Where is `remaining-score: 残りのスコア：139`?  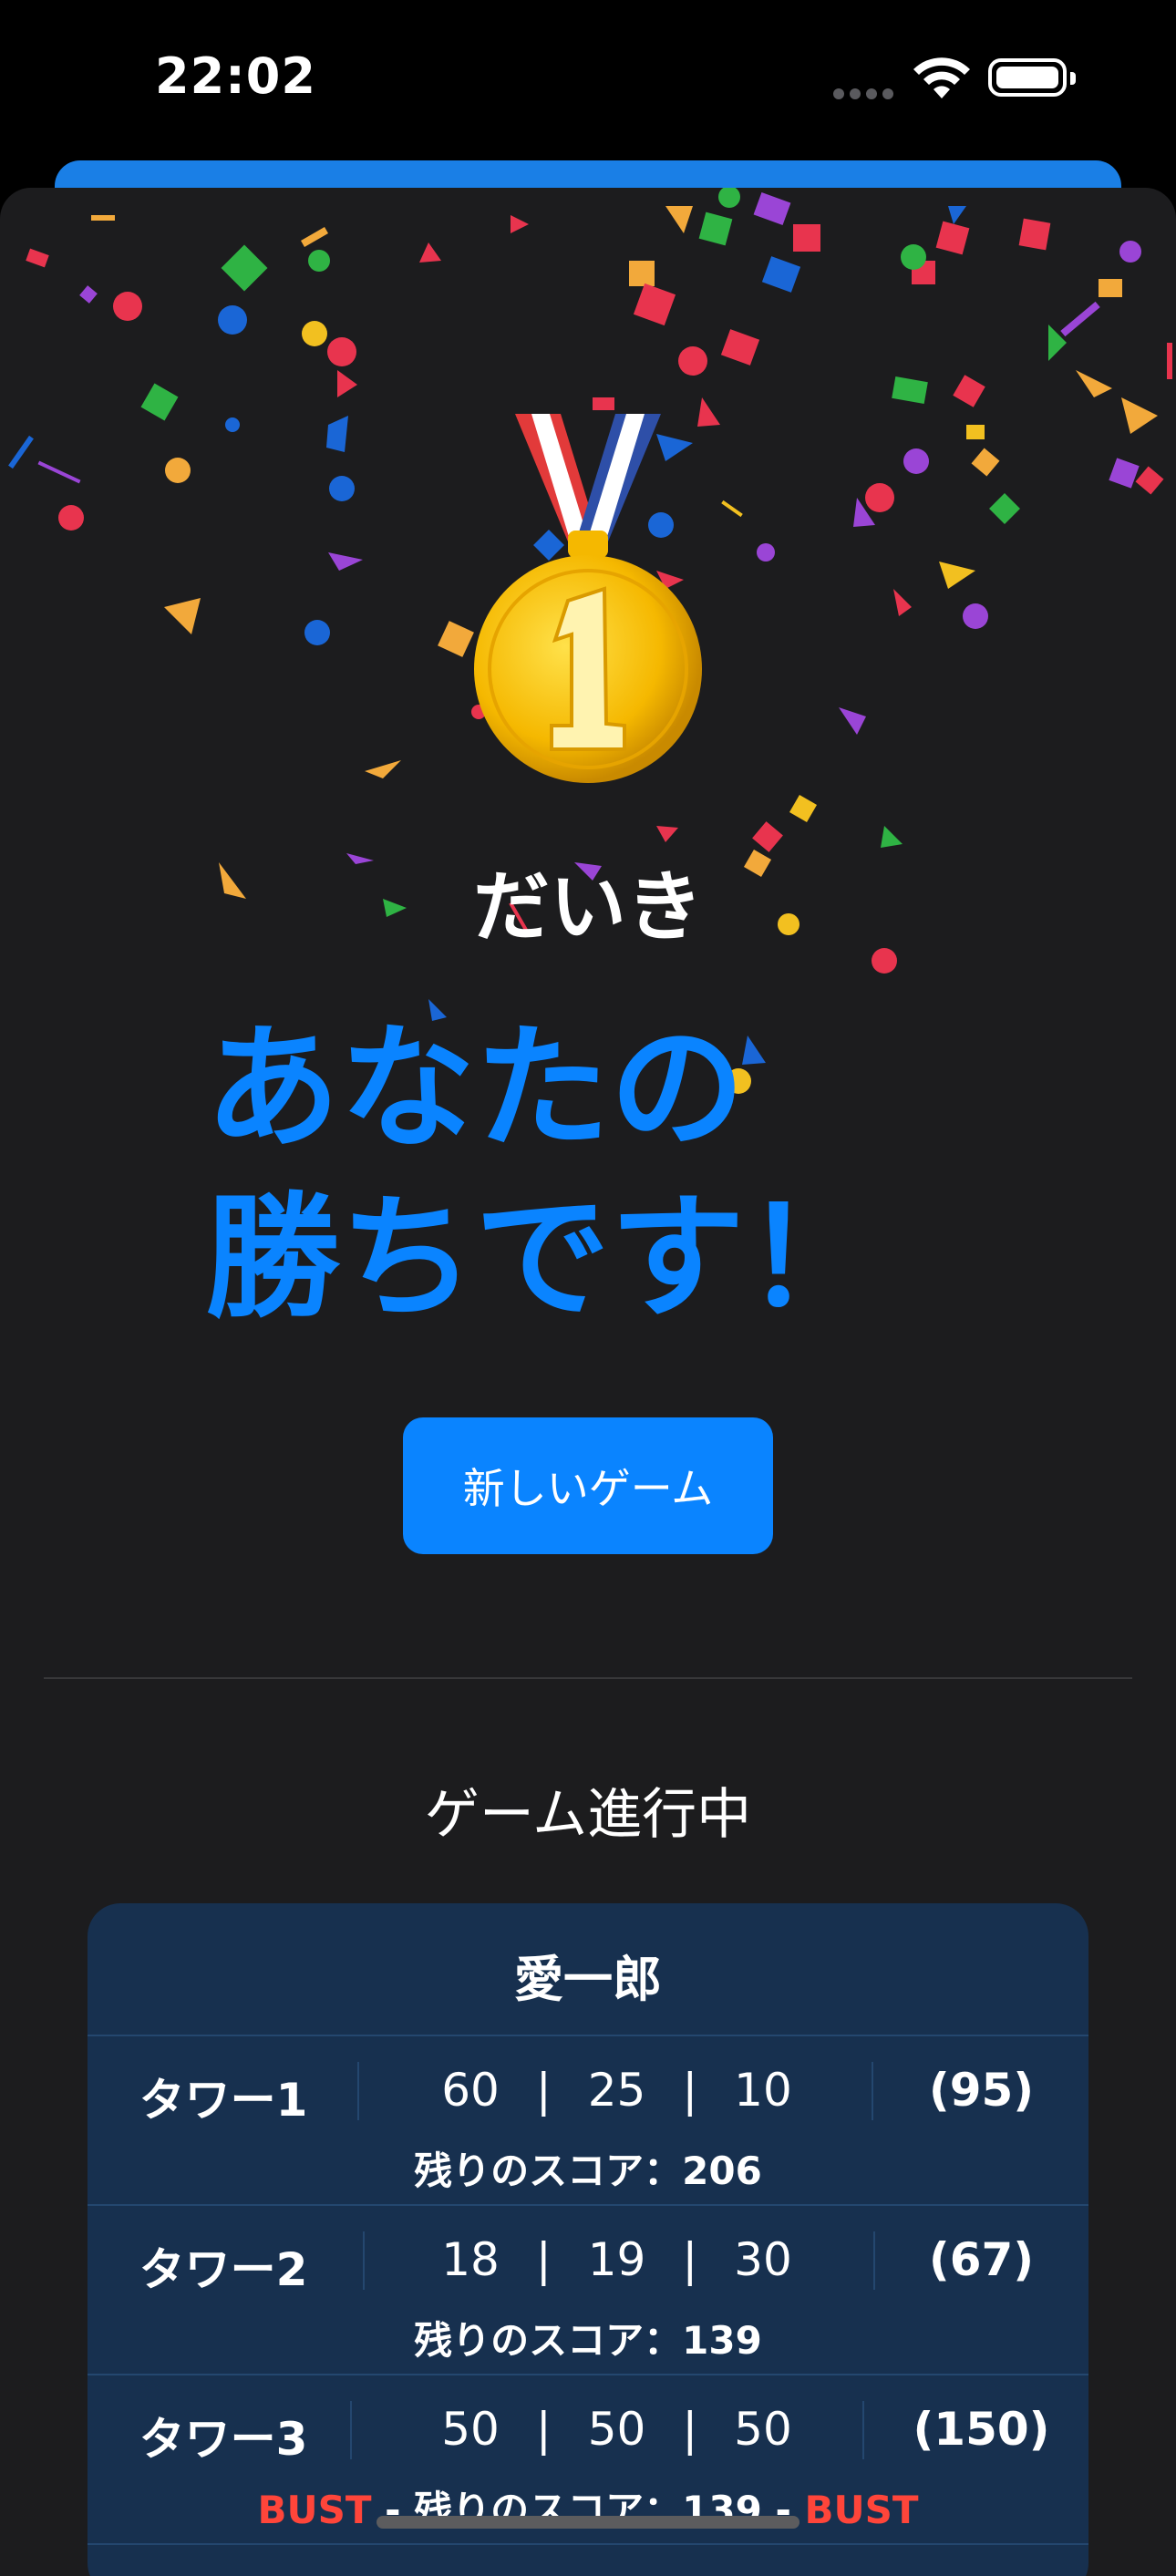 remaining-score: 残りのスコア：139 is located at coordinates (588, 2337).